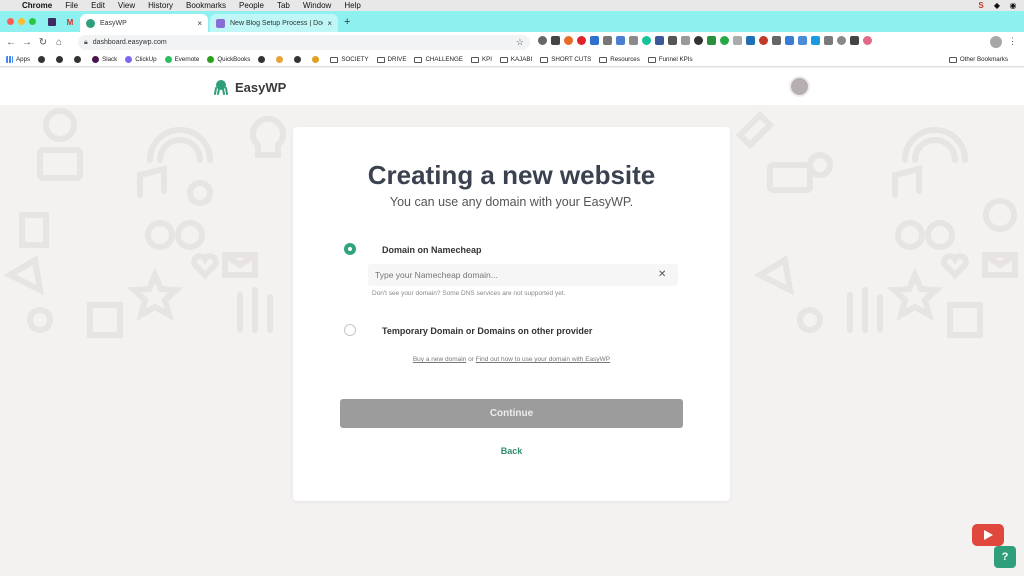  I want to click on bookmark-item: DRIVE, so click(391, 59).